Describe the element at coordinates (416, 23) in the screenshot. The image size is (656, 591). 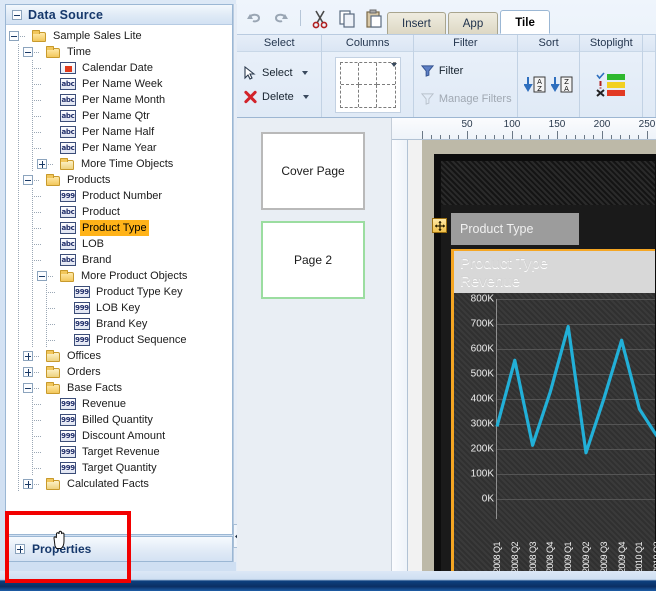
I see `tab-insert: Insert` at that location.